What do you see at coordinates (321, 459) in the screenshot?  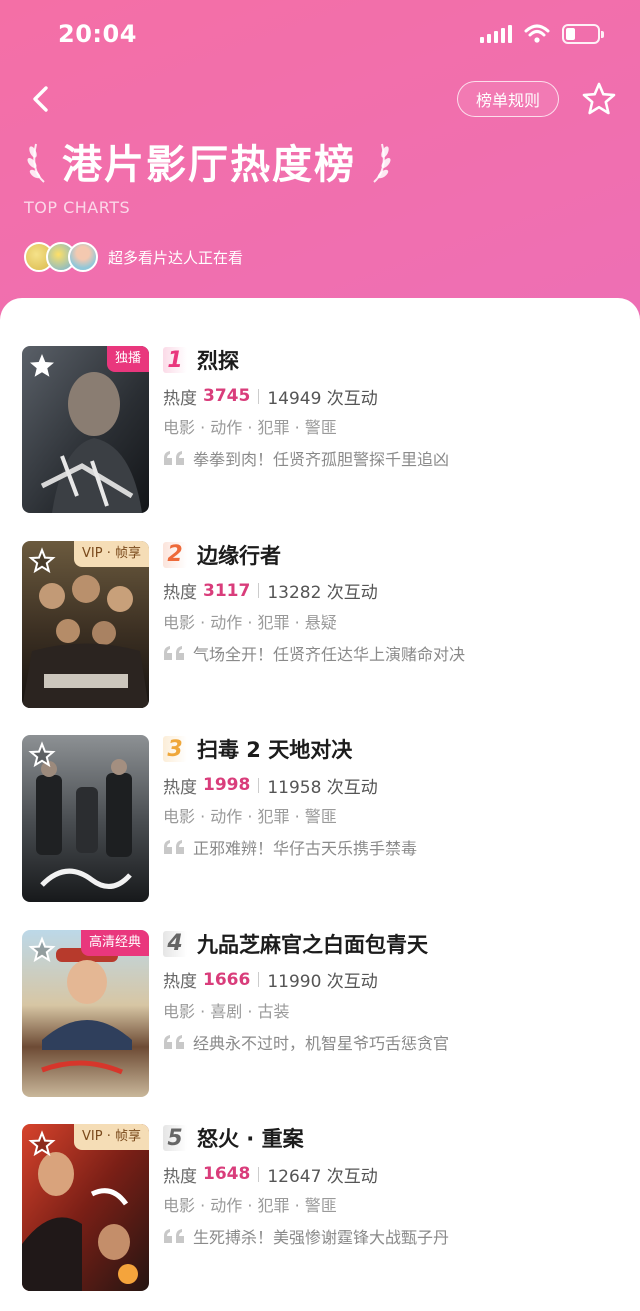 I see `recommendation-quote: 拳拳到肉！任贤齐孤胆警探千里追凶` at bounding box center [321, 459].